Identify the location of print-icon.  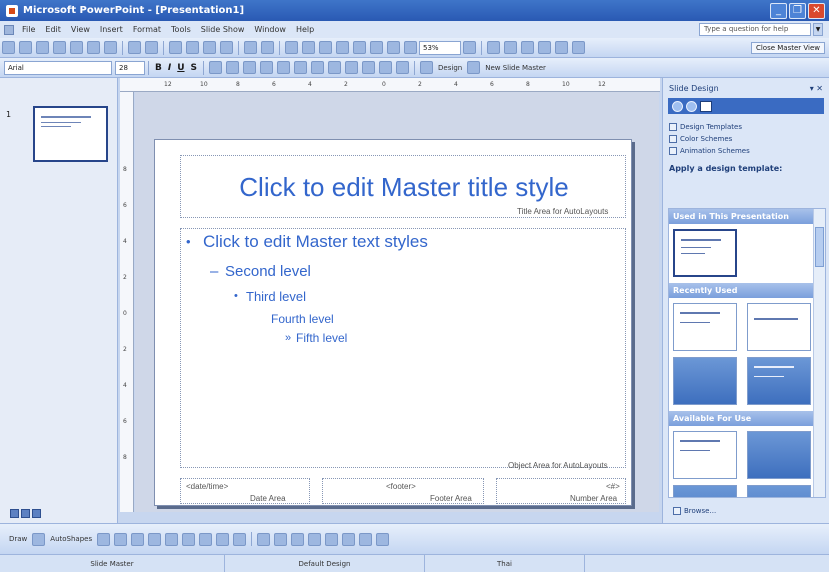
(93, 47).